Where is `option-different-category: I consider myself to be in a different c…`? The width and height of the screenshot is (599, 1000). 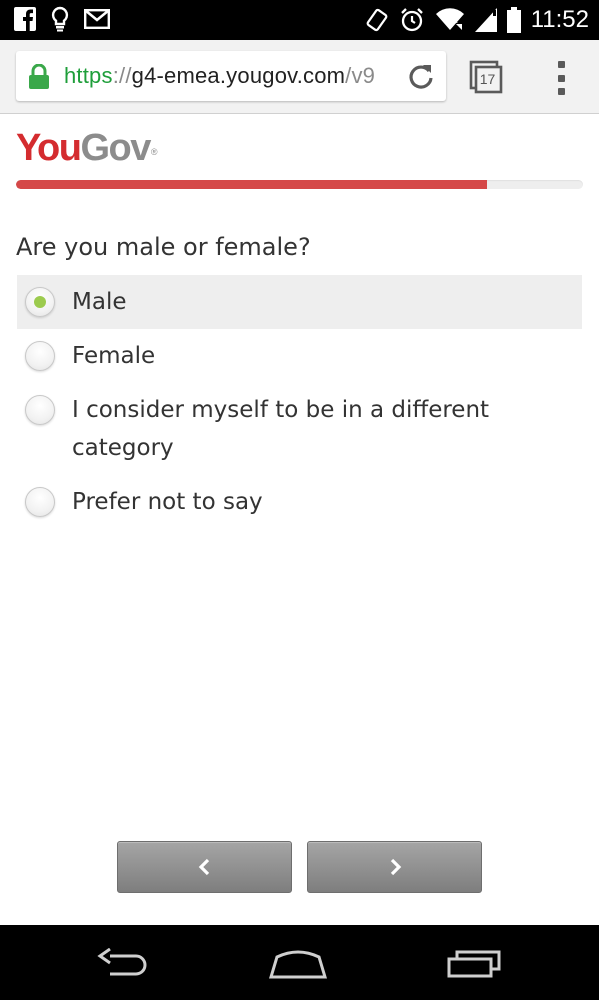
option-different-category: I consider myself to be in a different c… is located at coordinates (299, 429).